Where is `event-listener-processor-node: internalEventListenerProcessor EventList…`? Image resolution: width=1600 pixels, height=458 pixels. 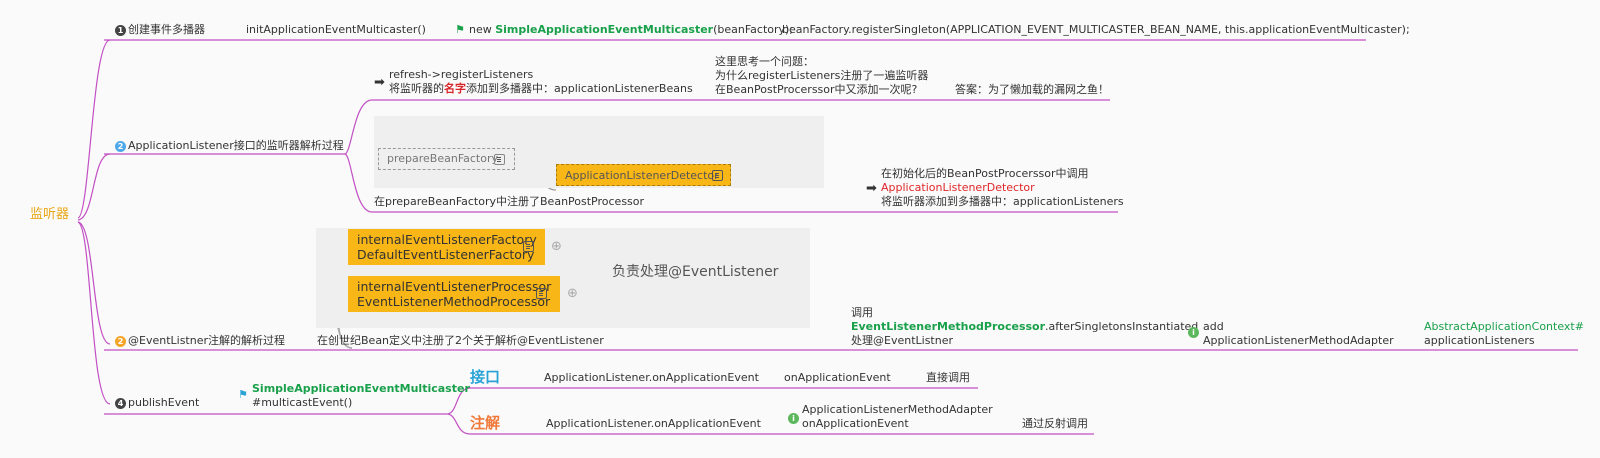 event-listener-processor-node: internalEventListenerProcessor EventList… is located at coordinates (454, 294).